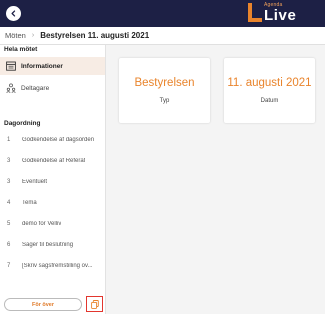  I want to click on agenda-live-logo: Agenda Live, so click(283, 13).